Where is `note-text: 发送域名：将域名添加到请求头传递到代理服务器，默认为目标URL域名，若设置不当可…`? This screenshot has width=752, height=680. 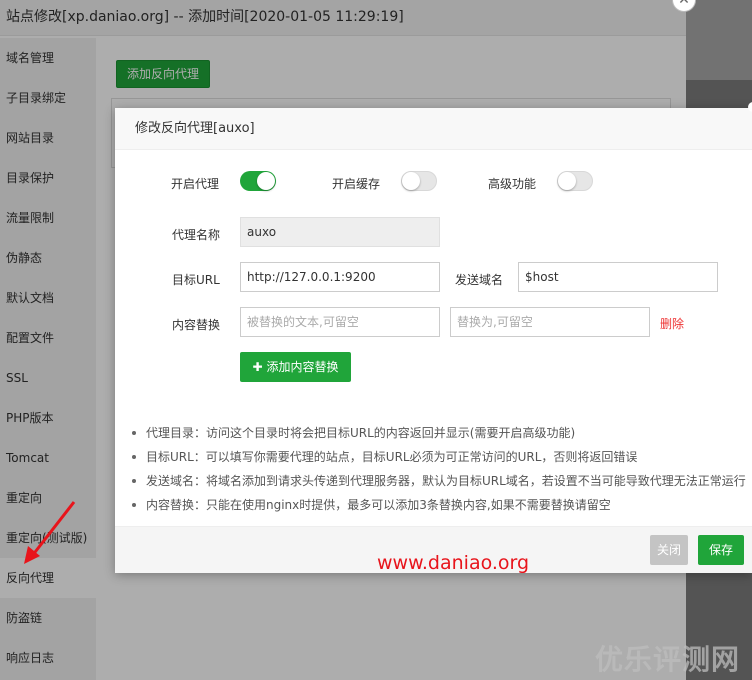 note-text: 发送域名：将域名添加到请求头传递到代理服务器，默认为目标URL域名，若设置不当可… is located at coordinates (446, 481).